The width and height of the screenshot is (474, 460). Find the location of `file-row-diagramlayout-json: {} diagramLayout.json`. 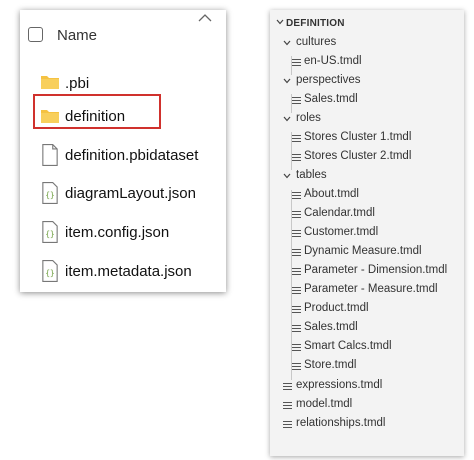

file-row-diagramlayout-json: {} diagramLayout.json is located at coordinates (123, 194).